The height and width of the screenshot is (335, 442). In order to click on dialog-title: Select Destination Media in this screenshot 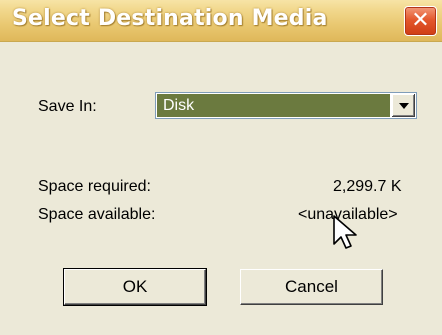, I will do `click(170, 18)`.